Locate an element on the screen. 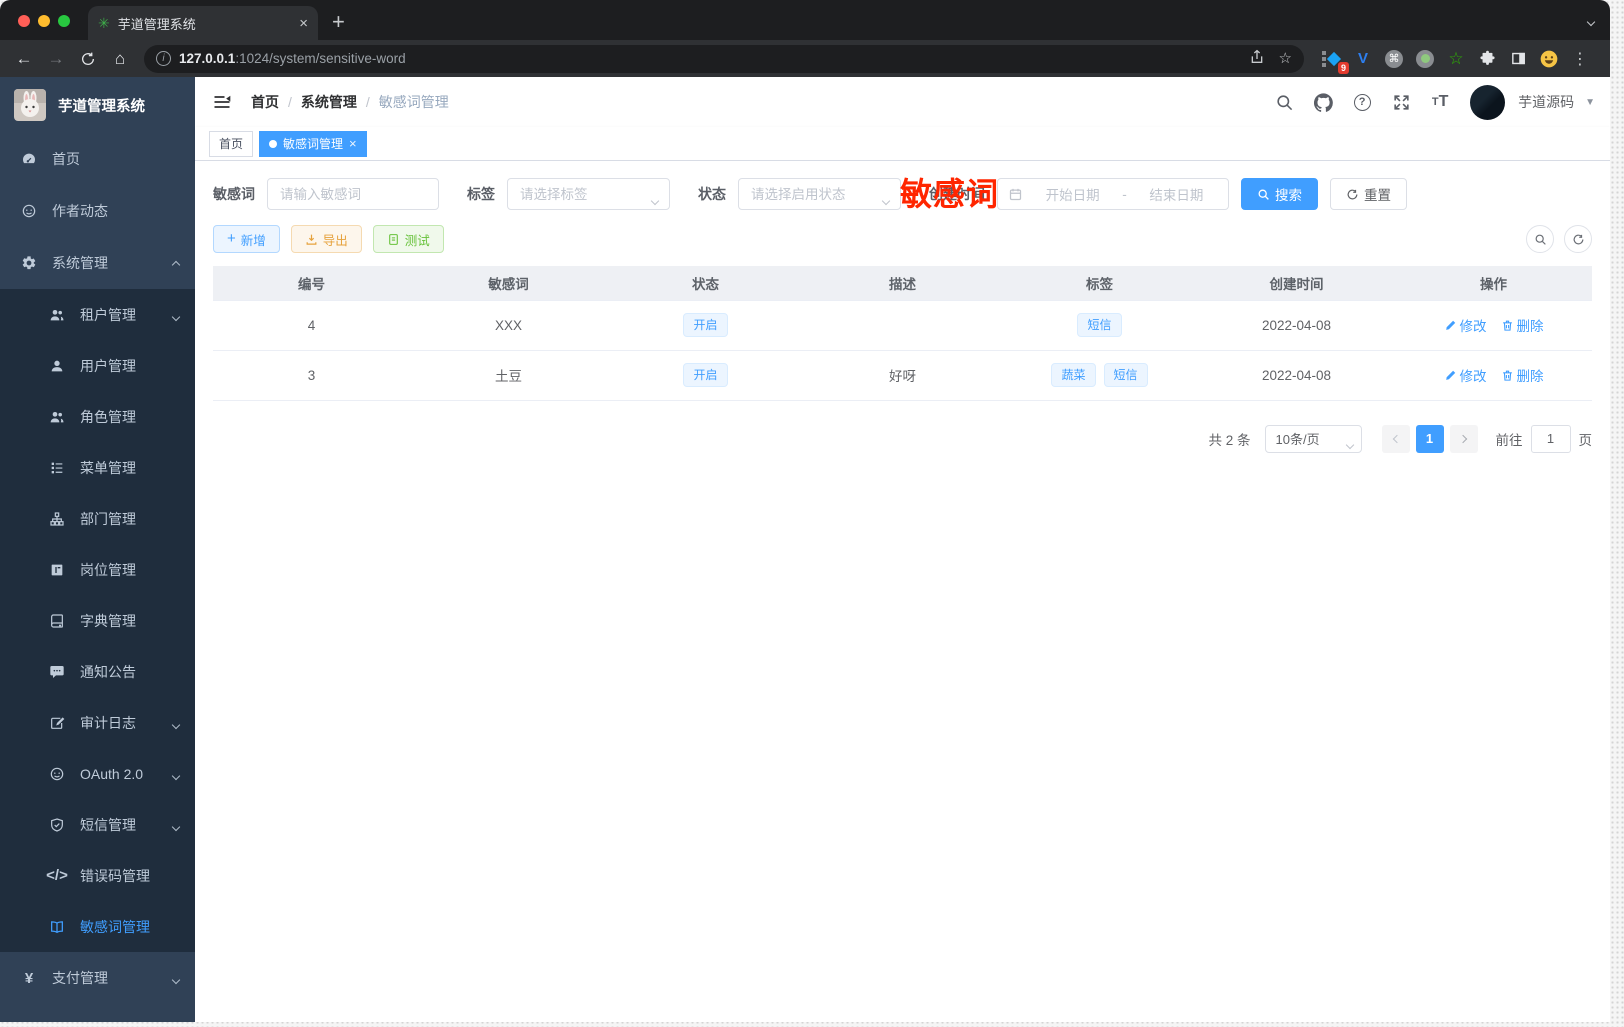 Image resolution: width=1624 pixels, height=1027 pixels. sidebar-toggle-icon is located at coordinates (1518, 59).